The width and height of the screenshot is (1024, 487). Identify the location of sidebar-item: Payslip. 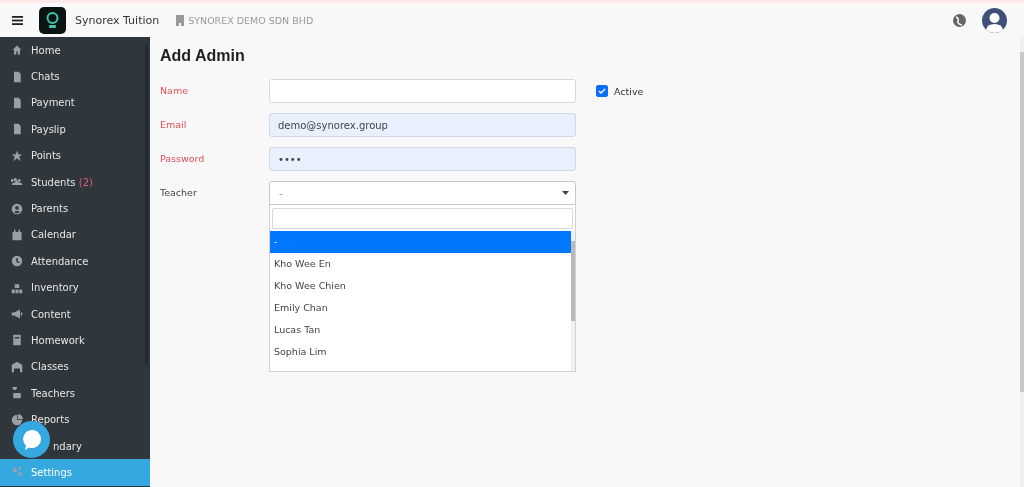
(75, 129).